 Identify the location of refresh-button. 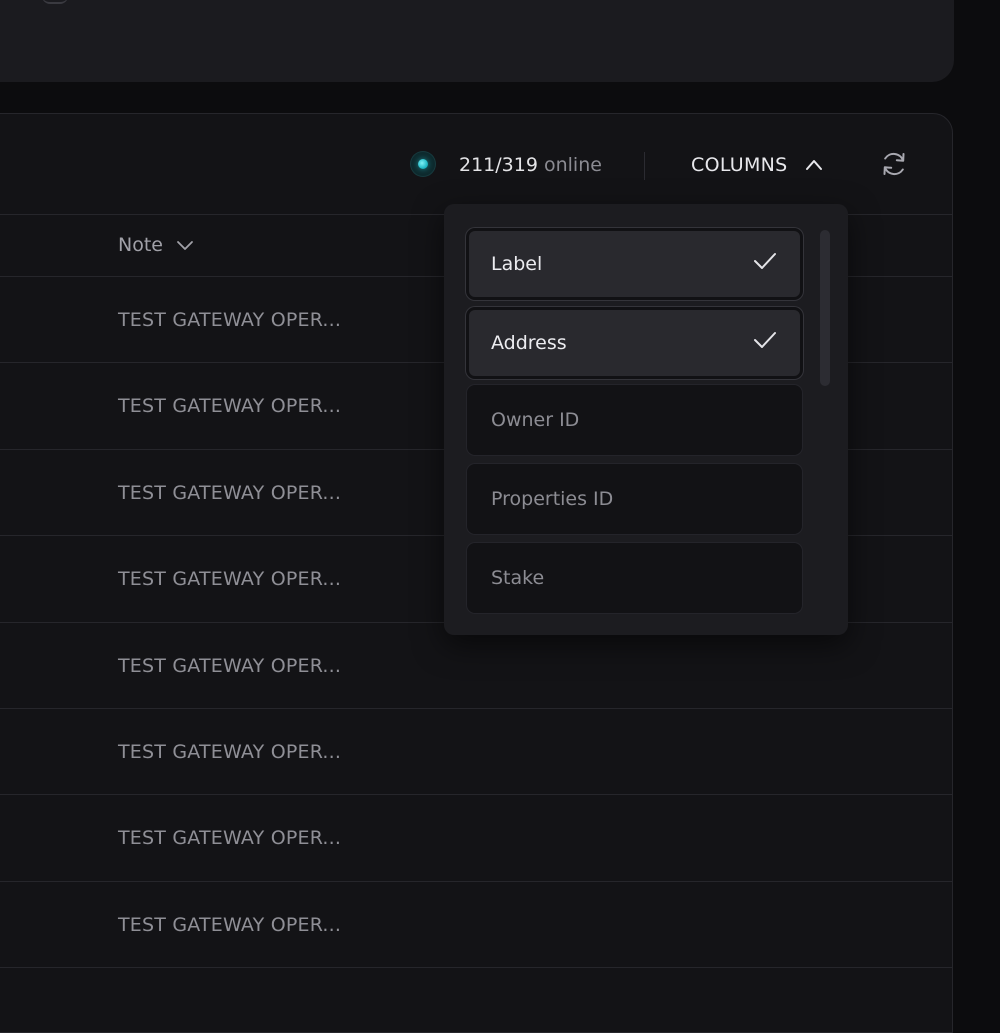
(894, 164).